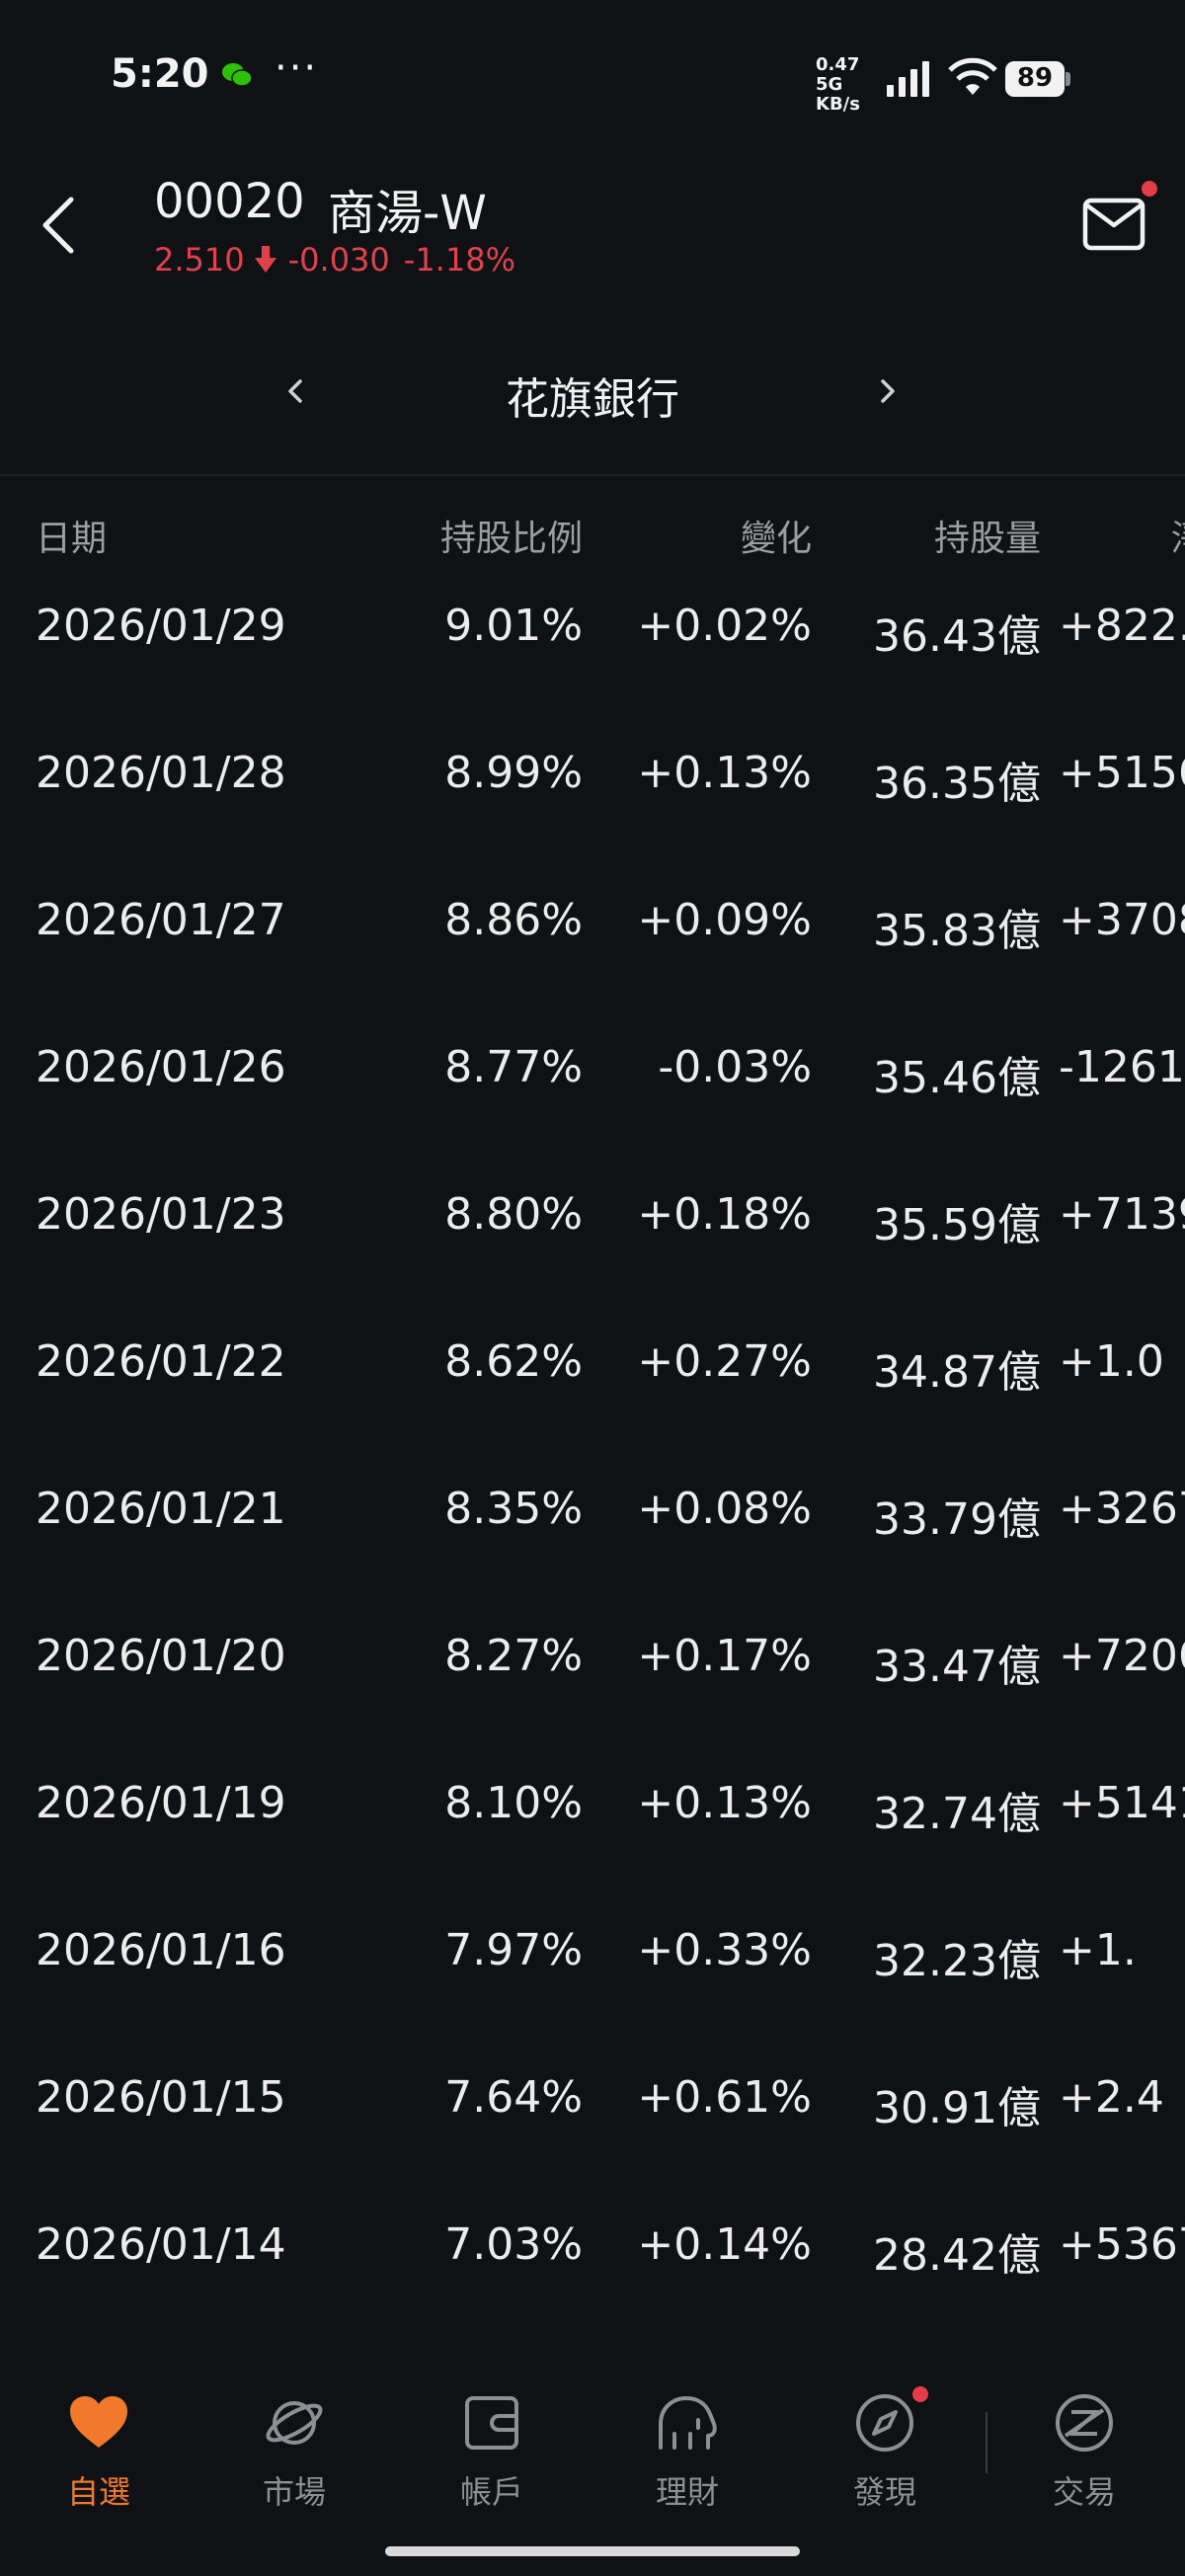  I want to click on discover-notification-dot, so click(920, 2394).